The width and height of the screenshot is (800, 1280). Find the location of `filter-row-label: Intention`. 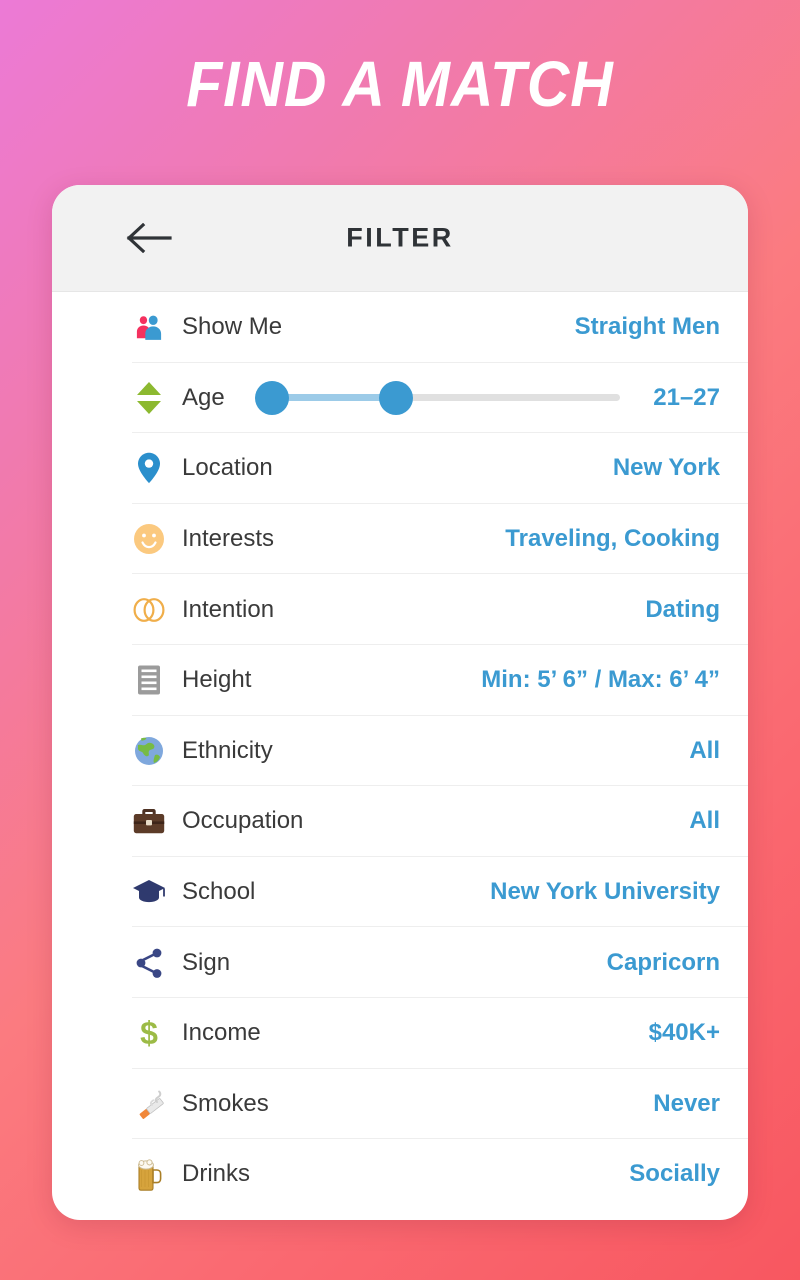

filter-row-label: Intention is located at coordinates (228, 609).